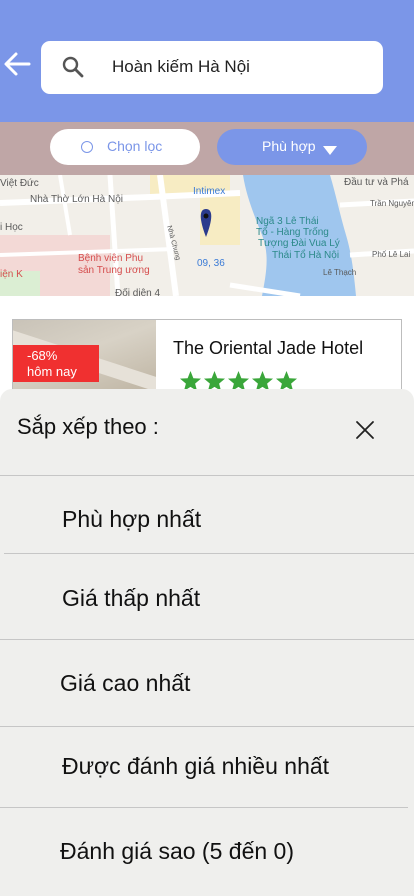 Image resolution: width=414 pixels, height=896 pixels. Describe the element at coordinates (131, 598) in the screenshot. I see `sort-option-price-low: Giá thấp nhất` at that location.